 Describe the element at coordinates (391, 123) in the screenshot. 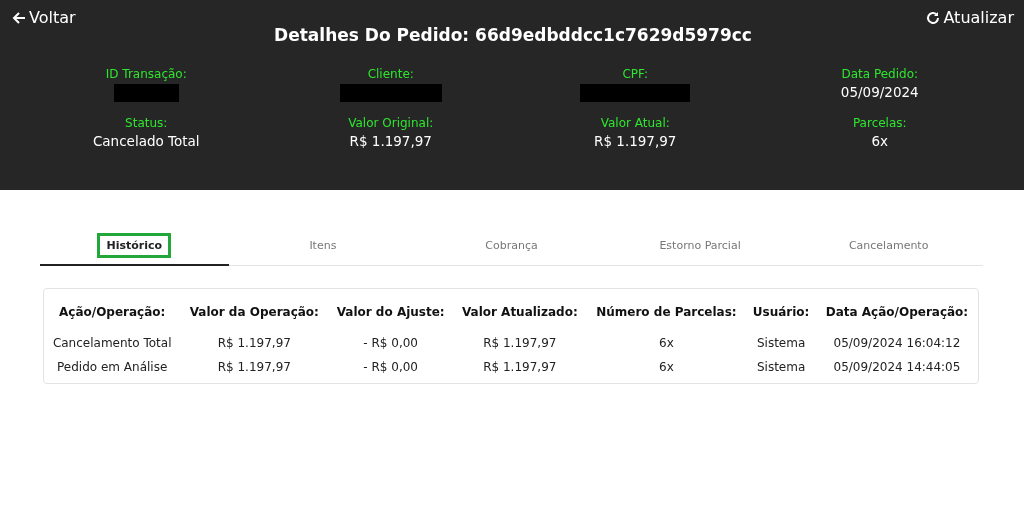

I see `field-label: Valor Original:` at that location.